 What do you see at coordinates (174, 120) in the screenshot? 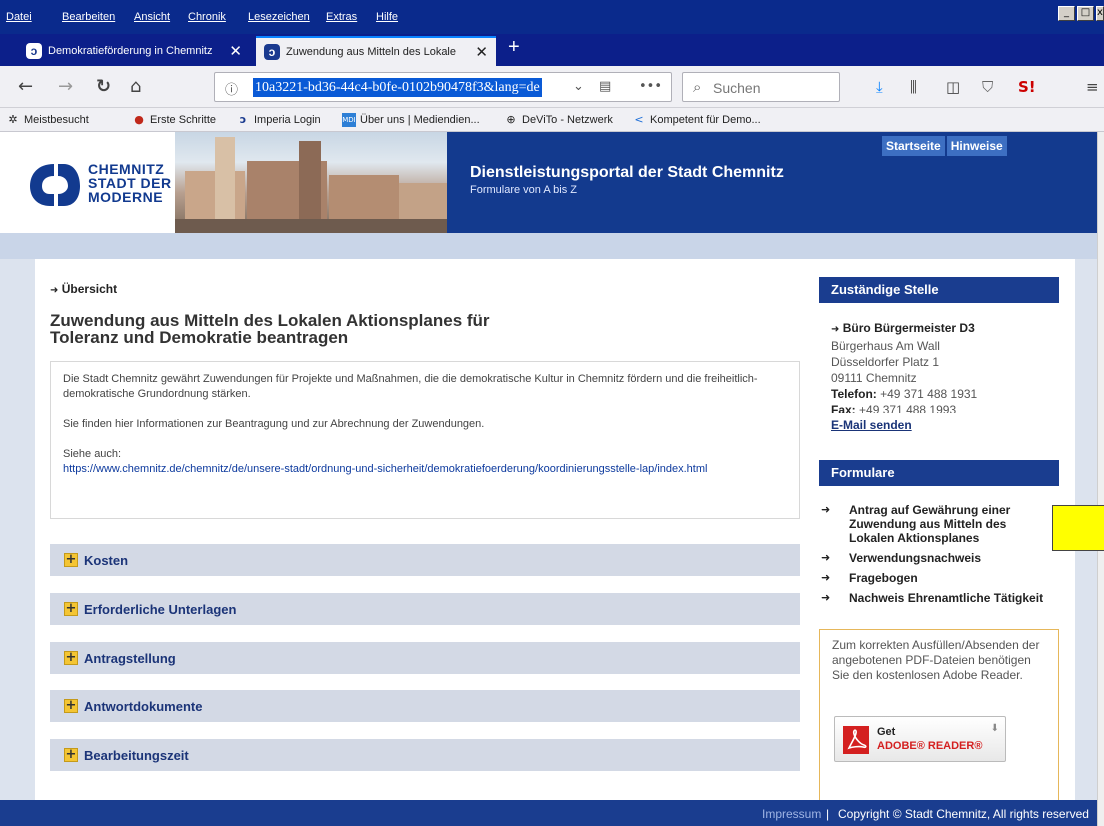
I see `bookmark-erste-schritte: ● Erste Schritte` at bounding box center [174, 120].